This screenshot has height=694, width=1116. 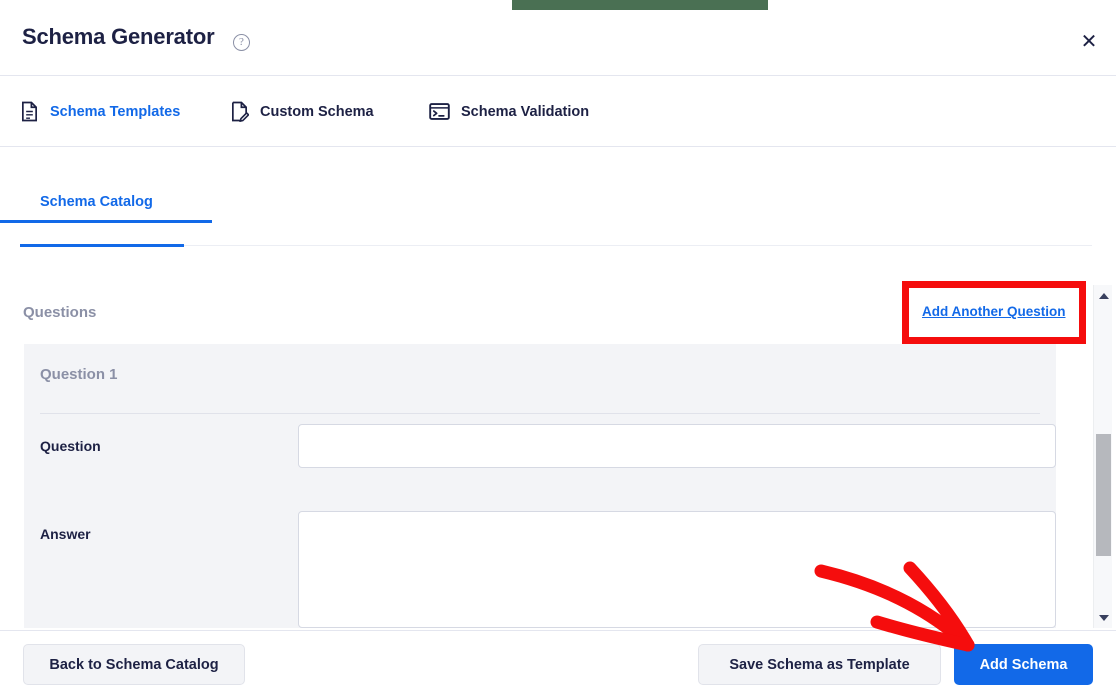 I want to click on question-circle-icon: ?, so click(x=241, y=42).